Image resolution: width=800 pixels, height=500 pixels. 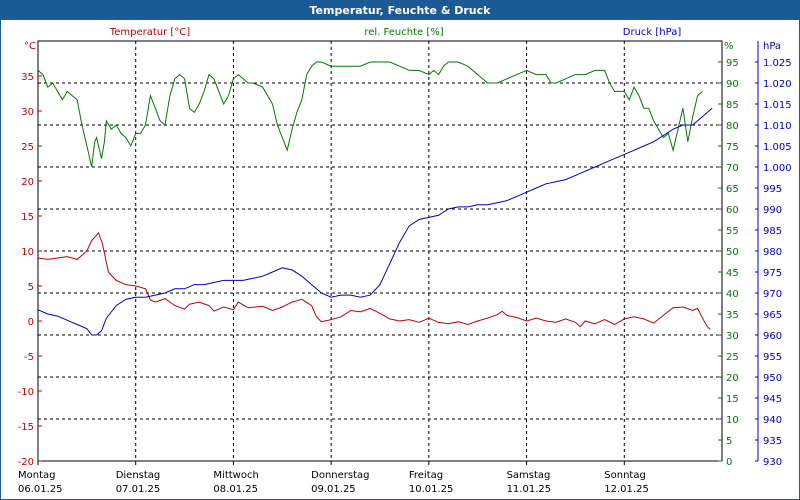 I want to click on middle-tick-label: 75, so click(x=732, y=147).